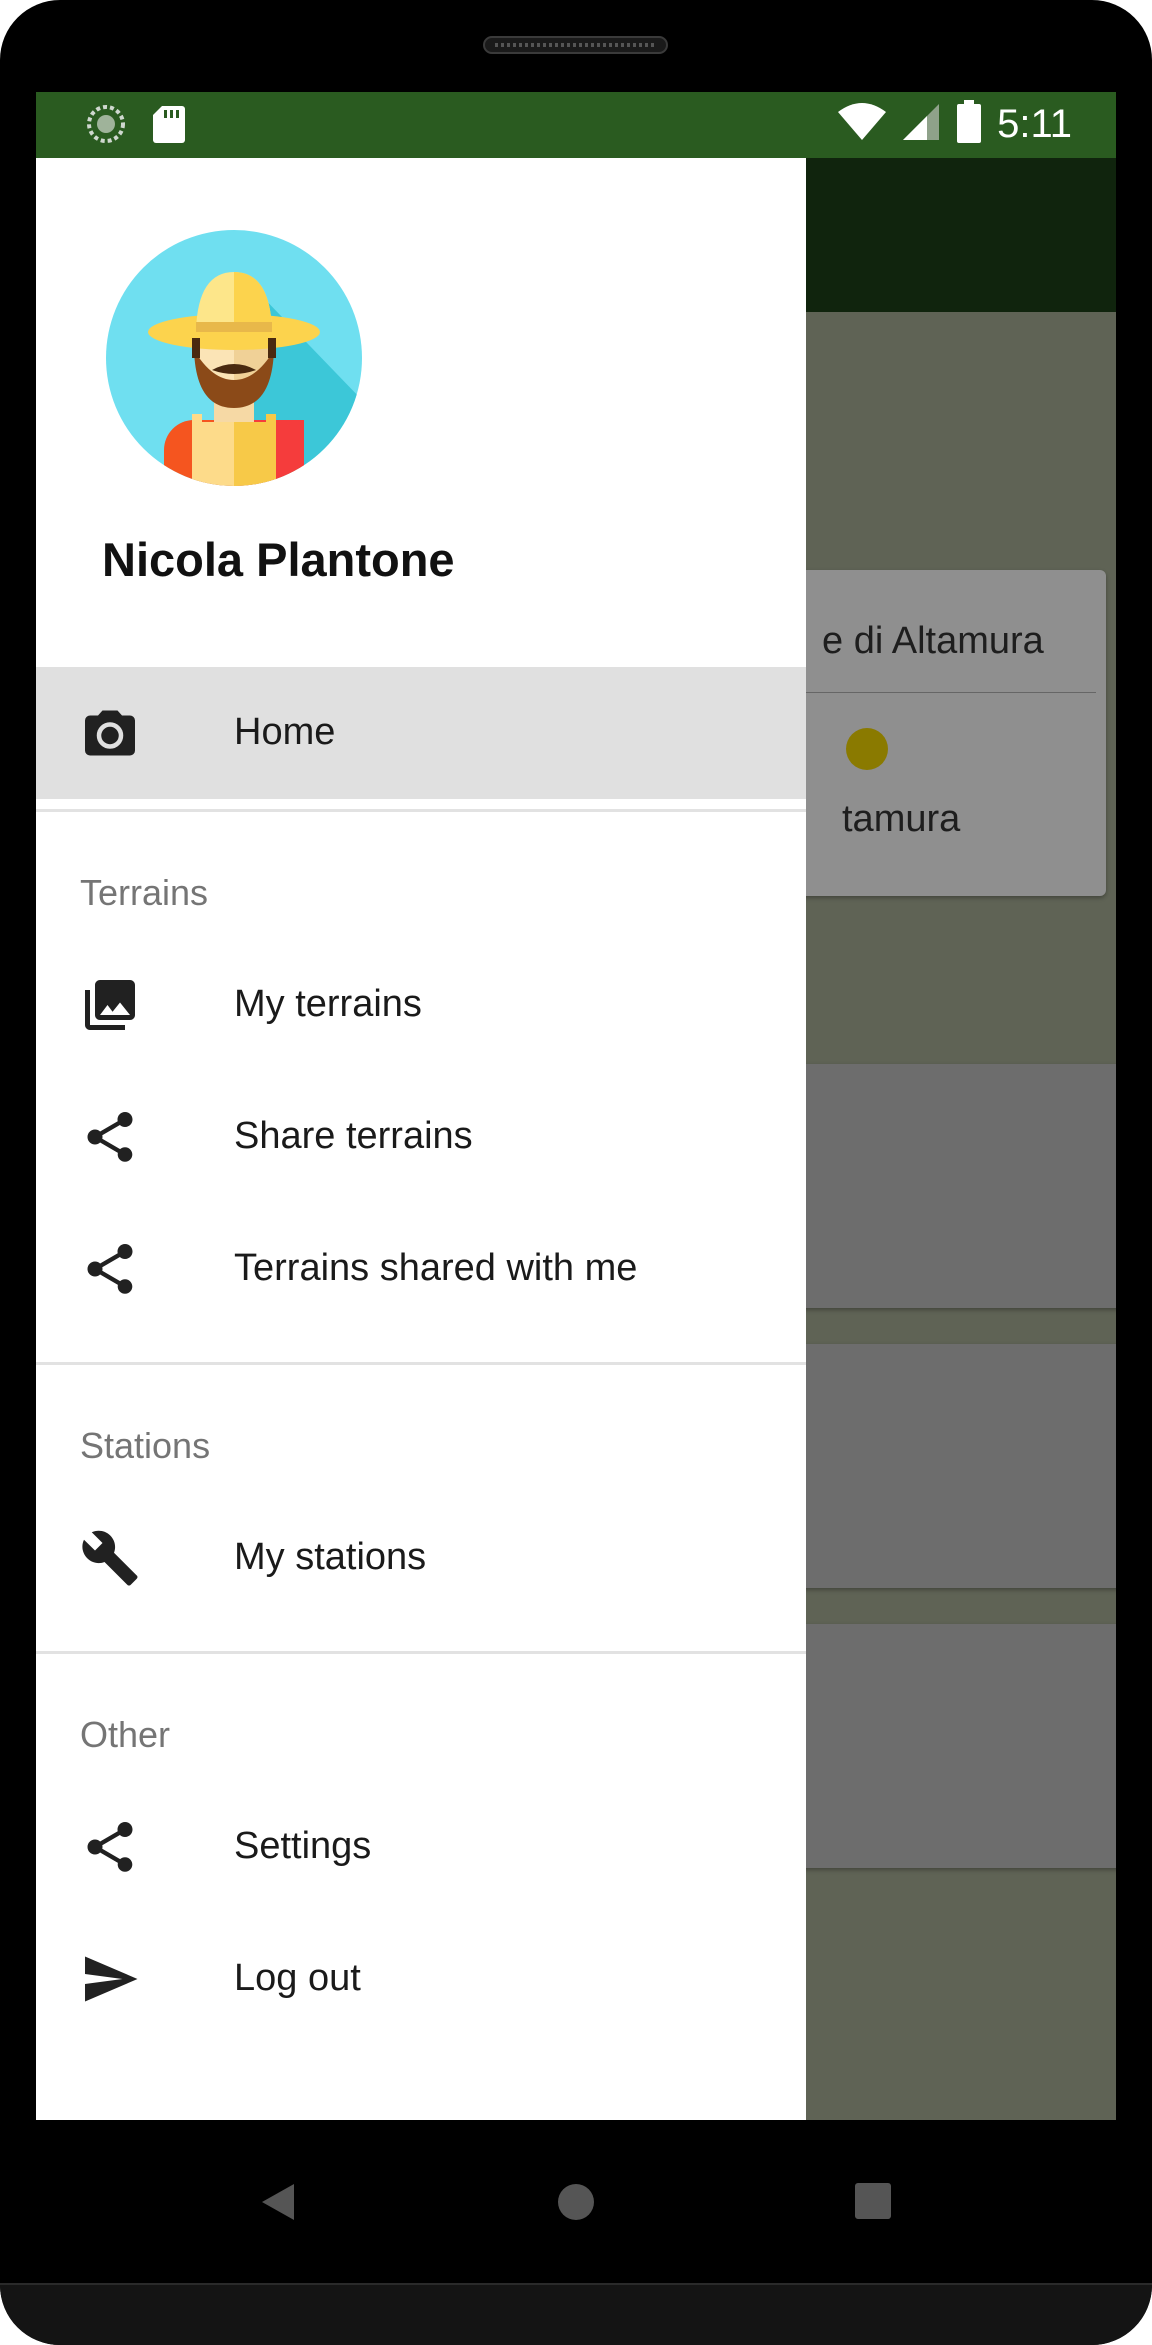 This screenshot has height=2345, width=1152. I want to click on nav-item-share-terrains: Share terrains, so click(421, 1137).